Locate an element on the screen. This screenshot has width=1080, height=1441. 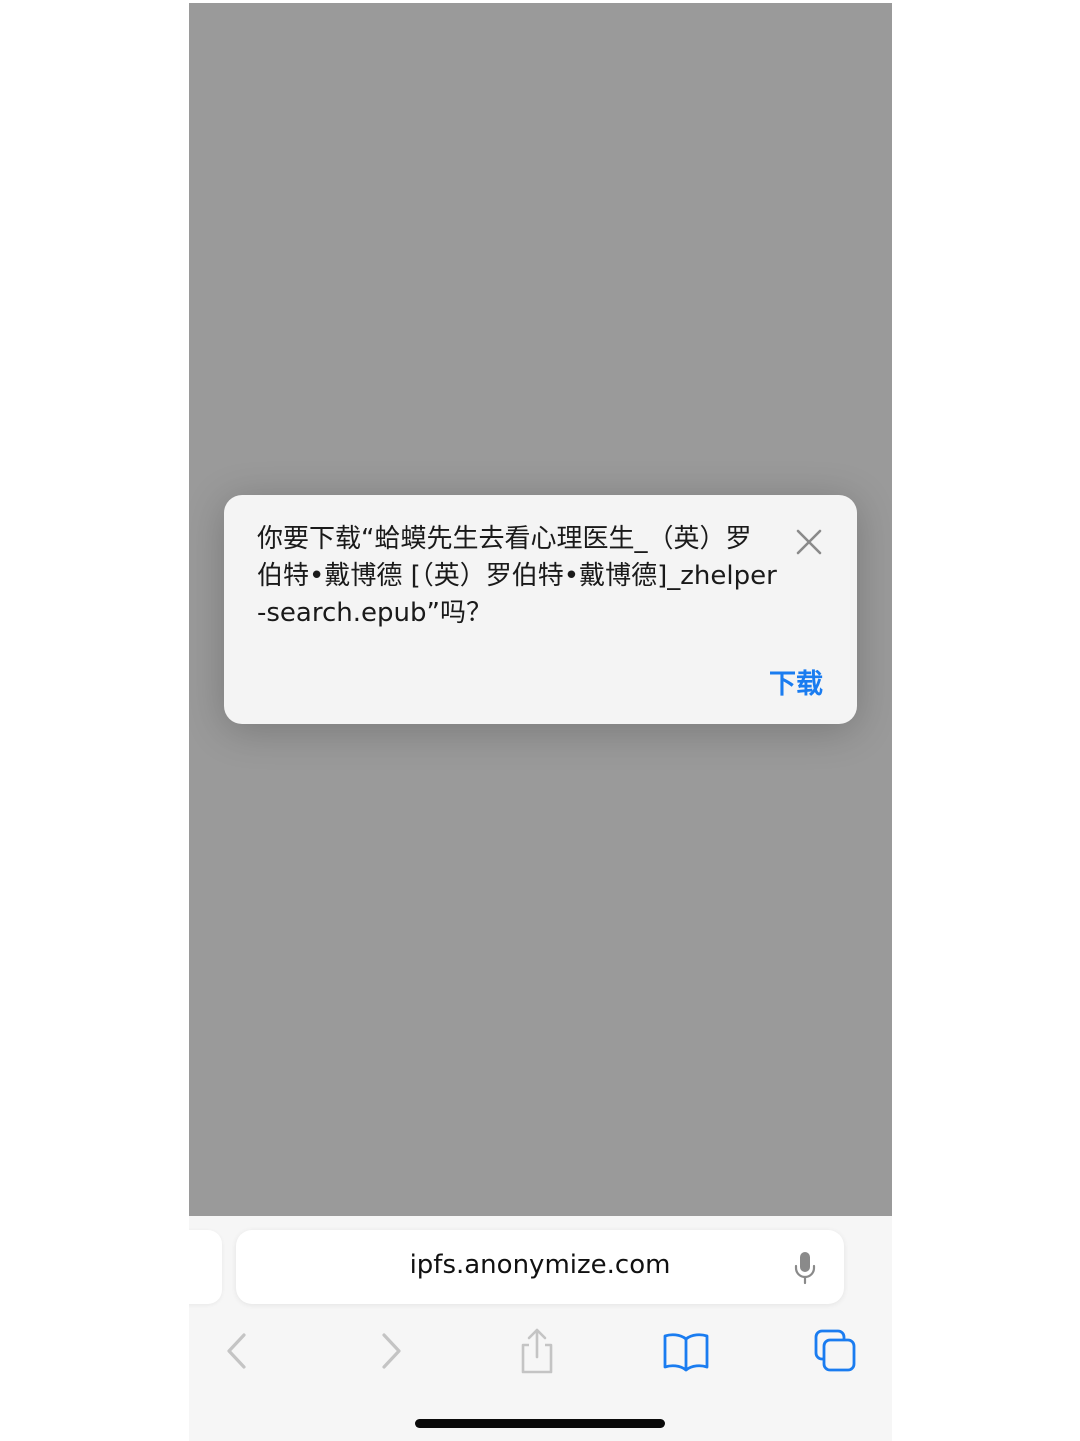
chevron-right-icon is located at coordinates (390, 1351).